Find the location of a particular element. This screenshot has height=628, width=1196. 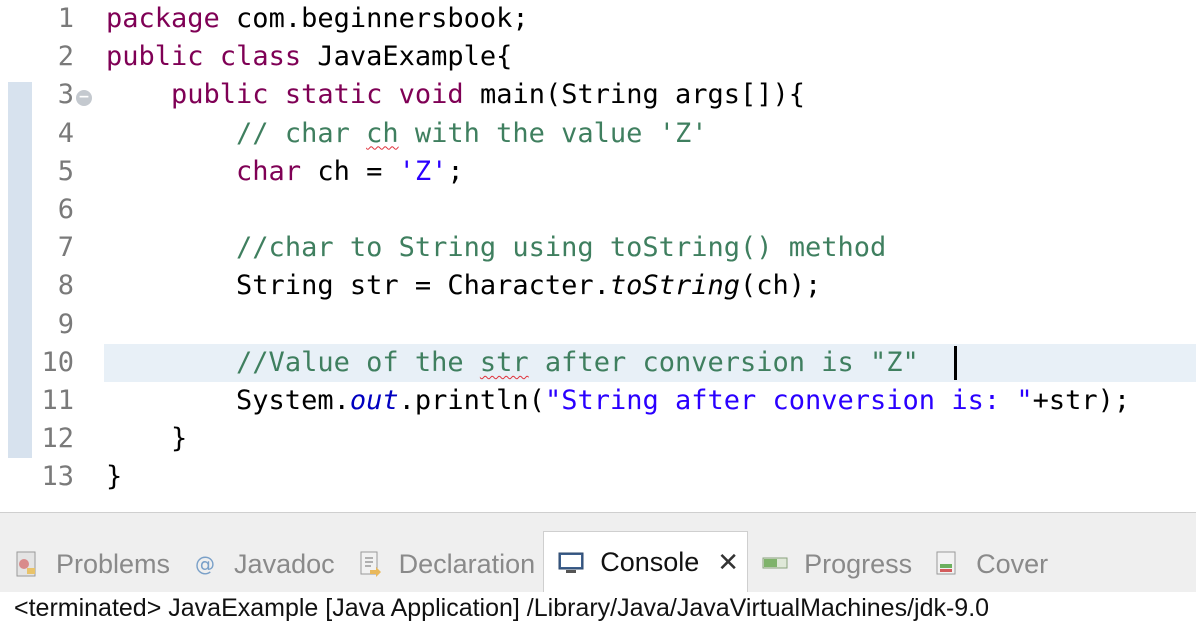

code-line: 9 is located at coordinates (598, 325).